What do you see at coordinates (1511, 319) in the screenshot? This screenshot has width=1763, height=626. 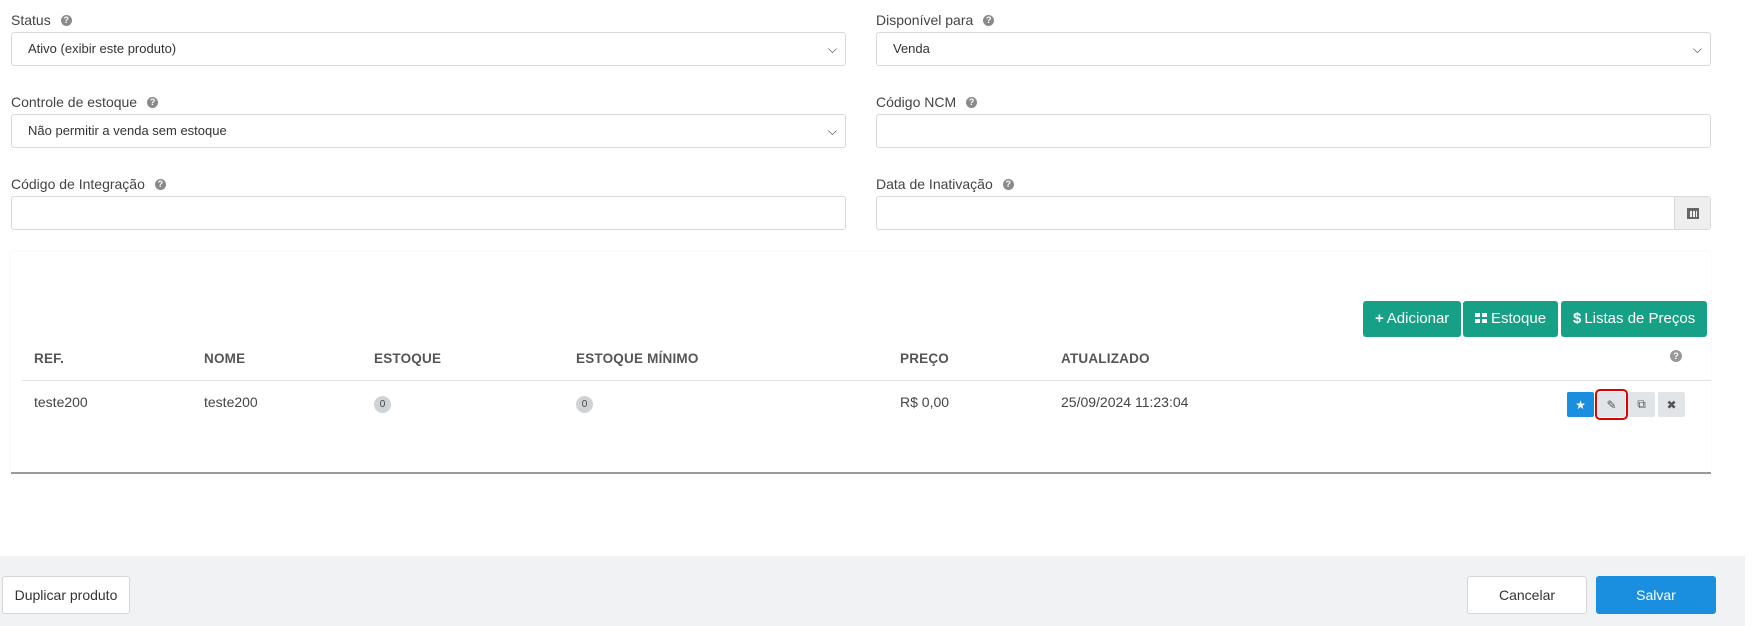 I see `stock-button: Estoque` at bounding box center [1511, 319].